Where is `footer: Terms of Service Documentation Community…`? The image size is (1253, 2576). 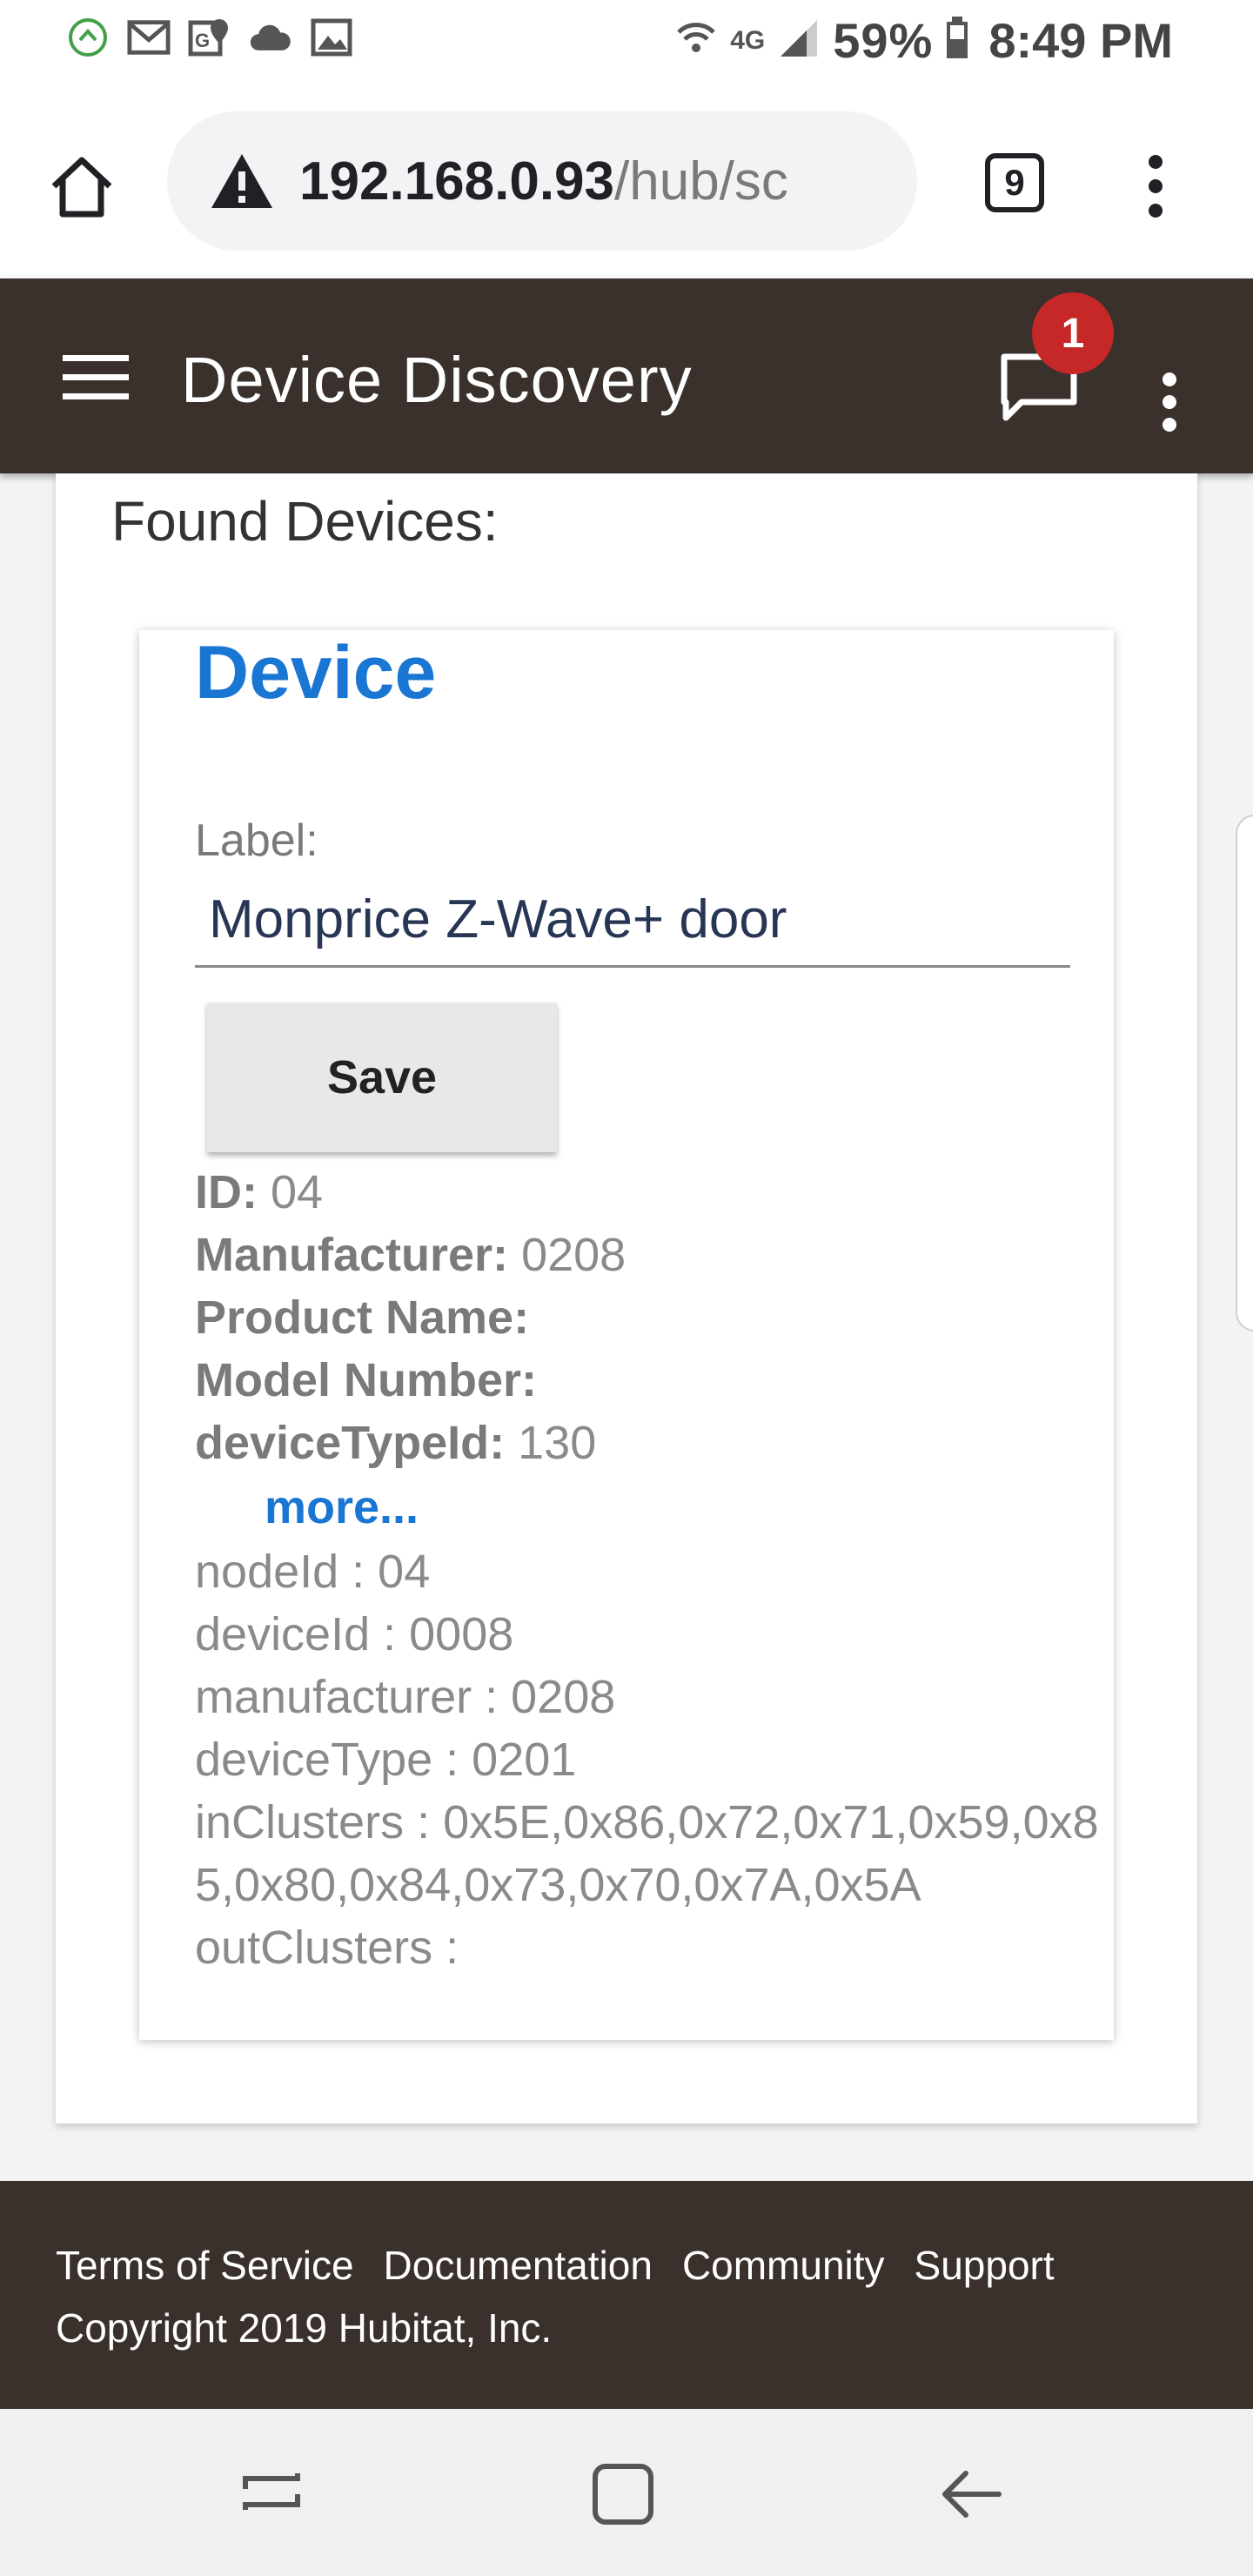
footer: Terms of Service Documentation Community… is located at coordinates (626, 2295).